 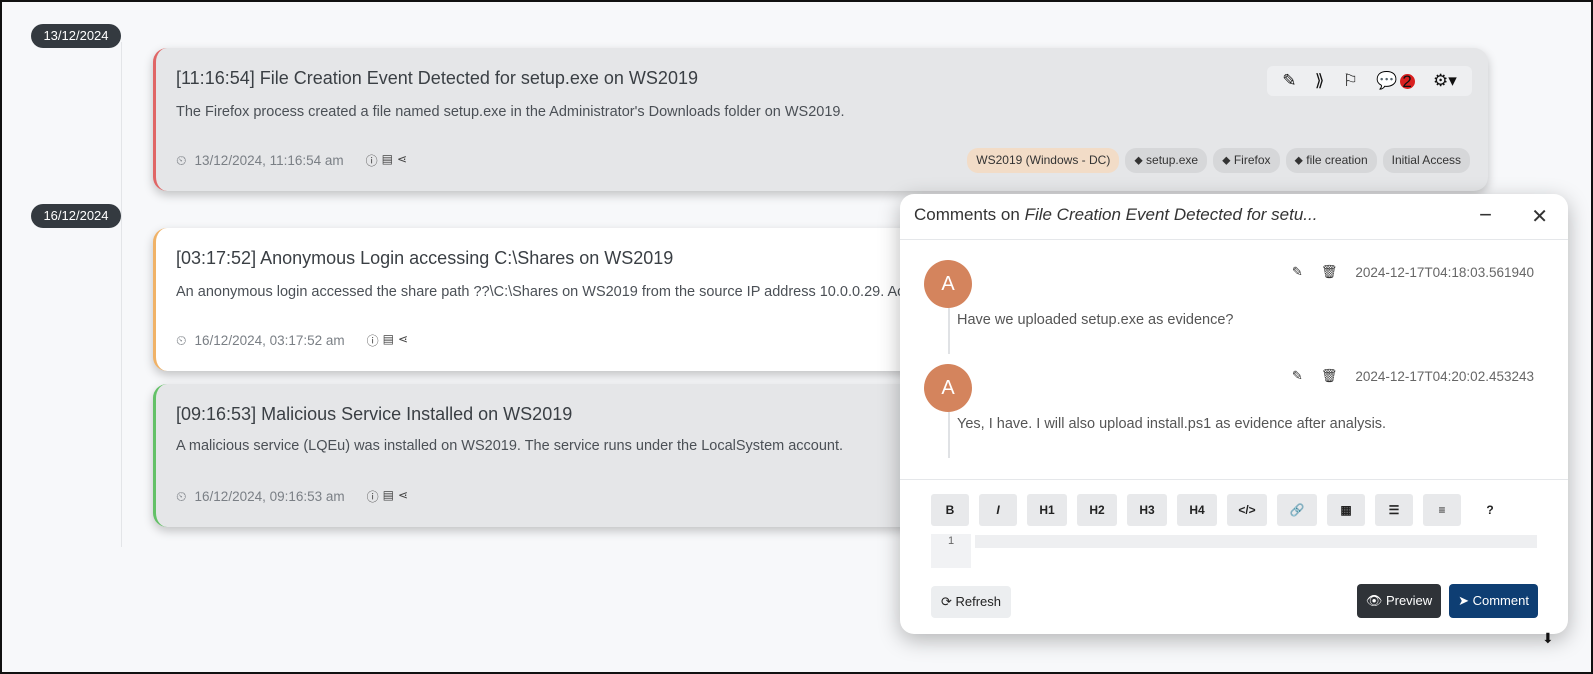 I want to click on h1-button: H1, so click(x=1047, y=510).